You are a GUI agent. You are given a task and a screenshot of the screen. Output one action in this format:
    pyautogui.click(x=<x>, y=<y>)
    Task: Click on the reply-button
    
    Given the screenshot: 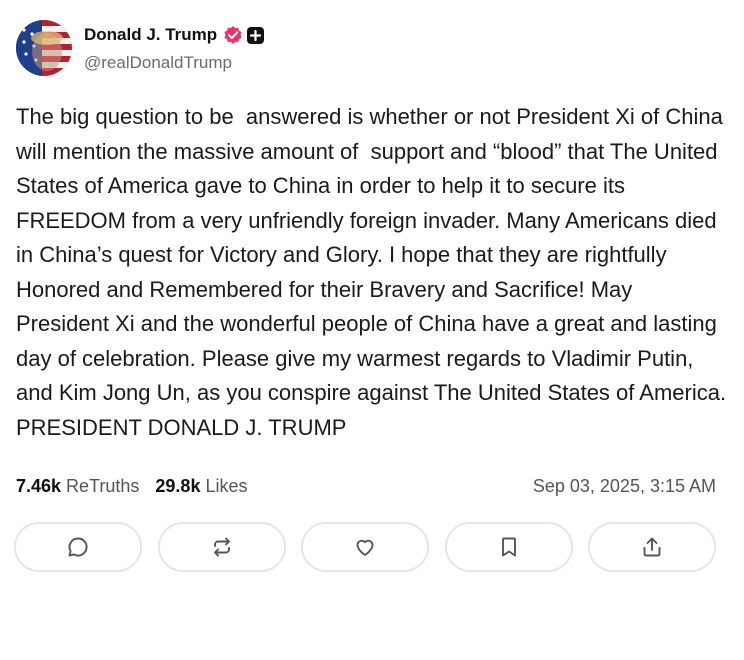 What is the action you would take?
    pyautogui.click(x=78, y=547)
    